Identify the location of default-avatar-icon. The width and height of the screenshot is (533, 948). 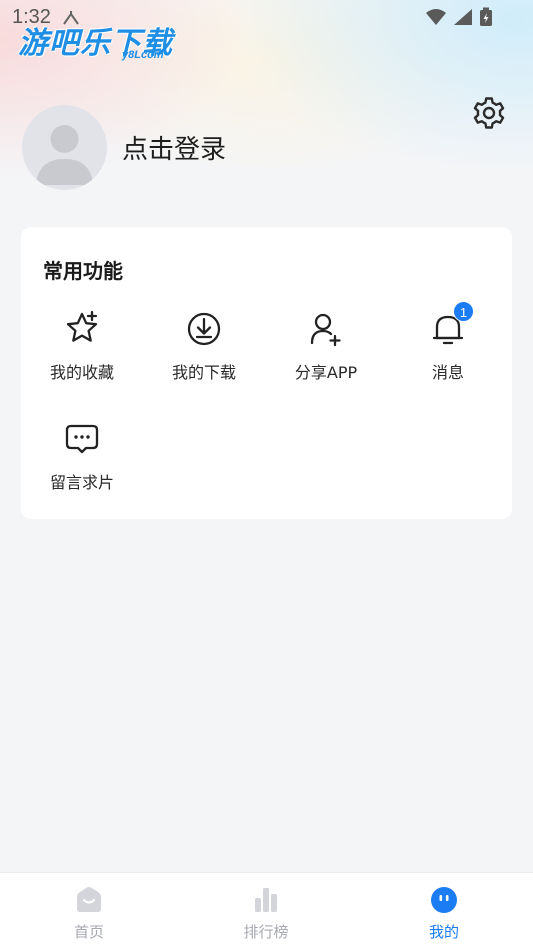
(64, 155).